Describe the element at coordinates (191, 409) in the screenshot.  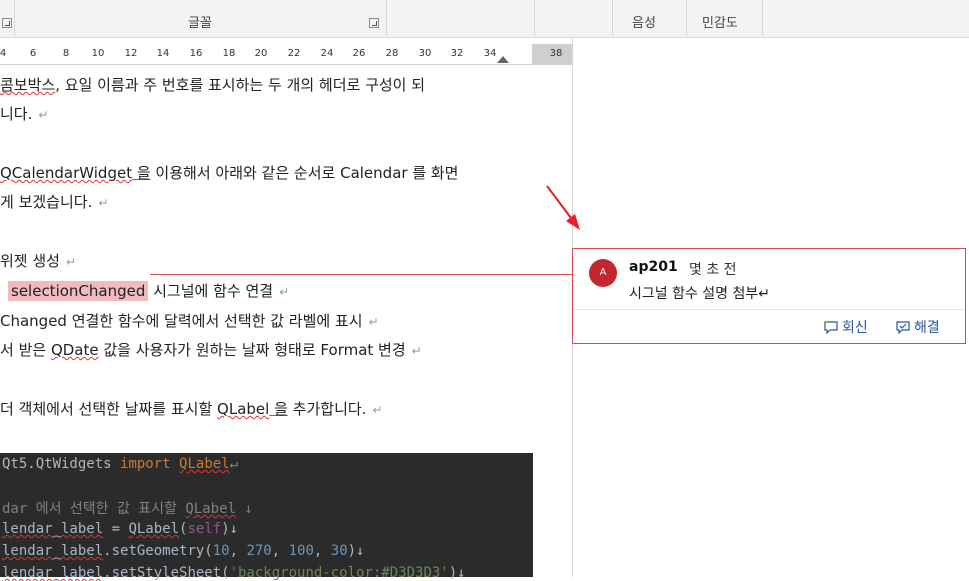
I see `doc-line: 더 객체에서 선택한 날짜를 표시할 QLabel 을 추가합니다. ↵` at that location.